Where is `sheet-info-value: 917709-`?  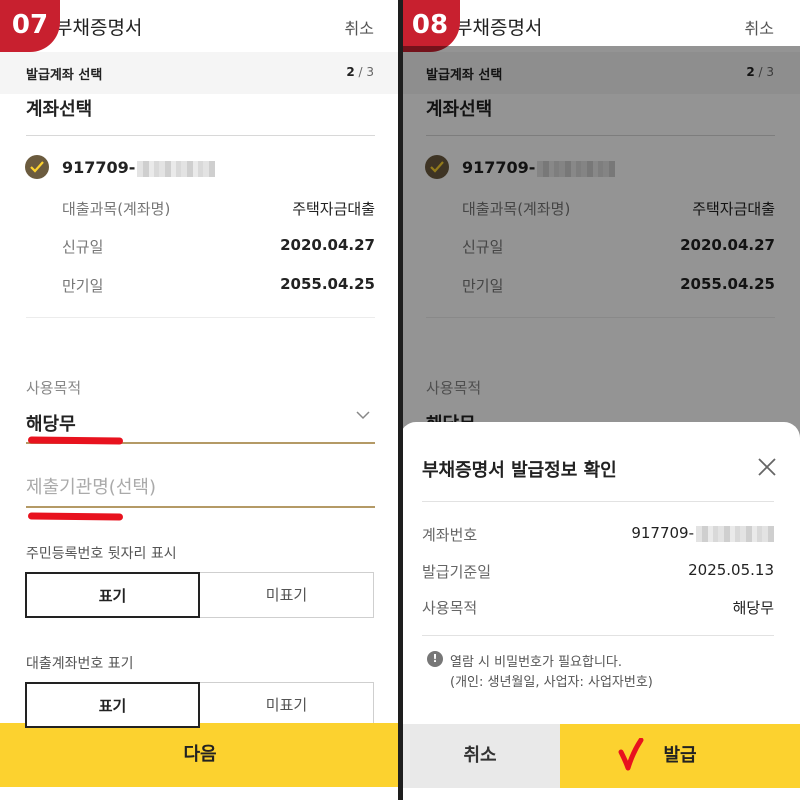
sheet-info-value: 917709- is located at coordinates (702, 533).